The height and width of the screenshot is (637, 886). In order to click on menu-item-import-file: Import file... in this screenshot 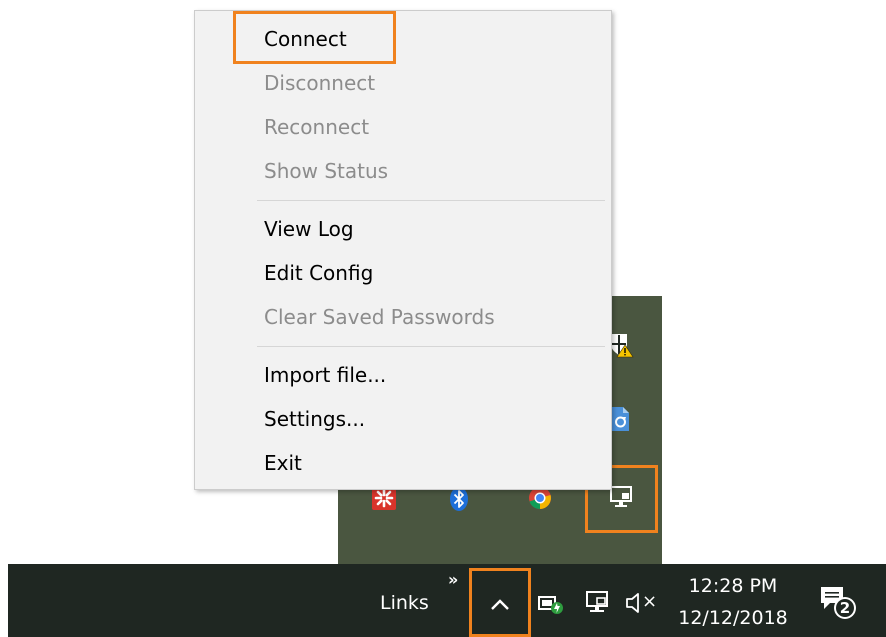, I will do `click(325, 375)`.